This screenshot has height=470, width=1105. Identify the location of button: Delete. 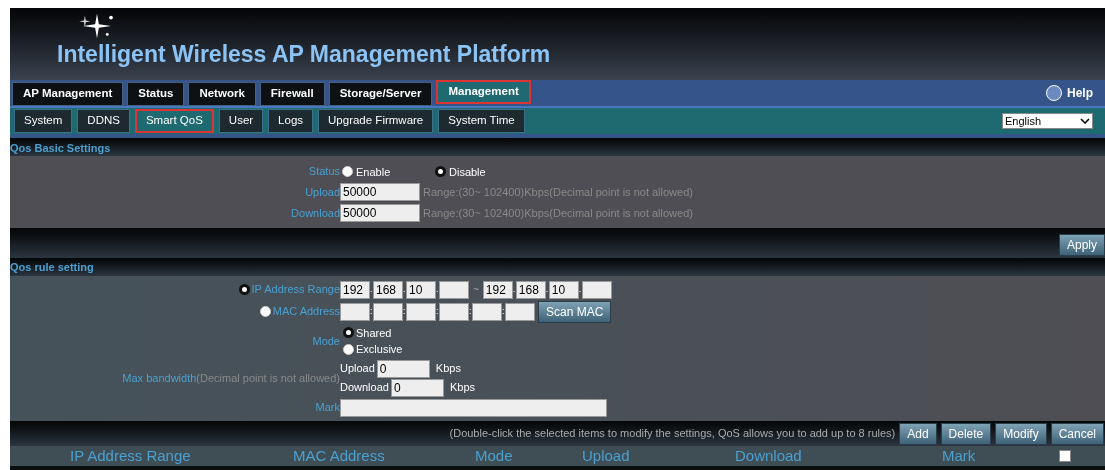
(966, 433).